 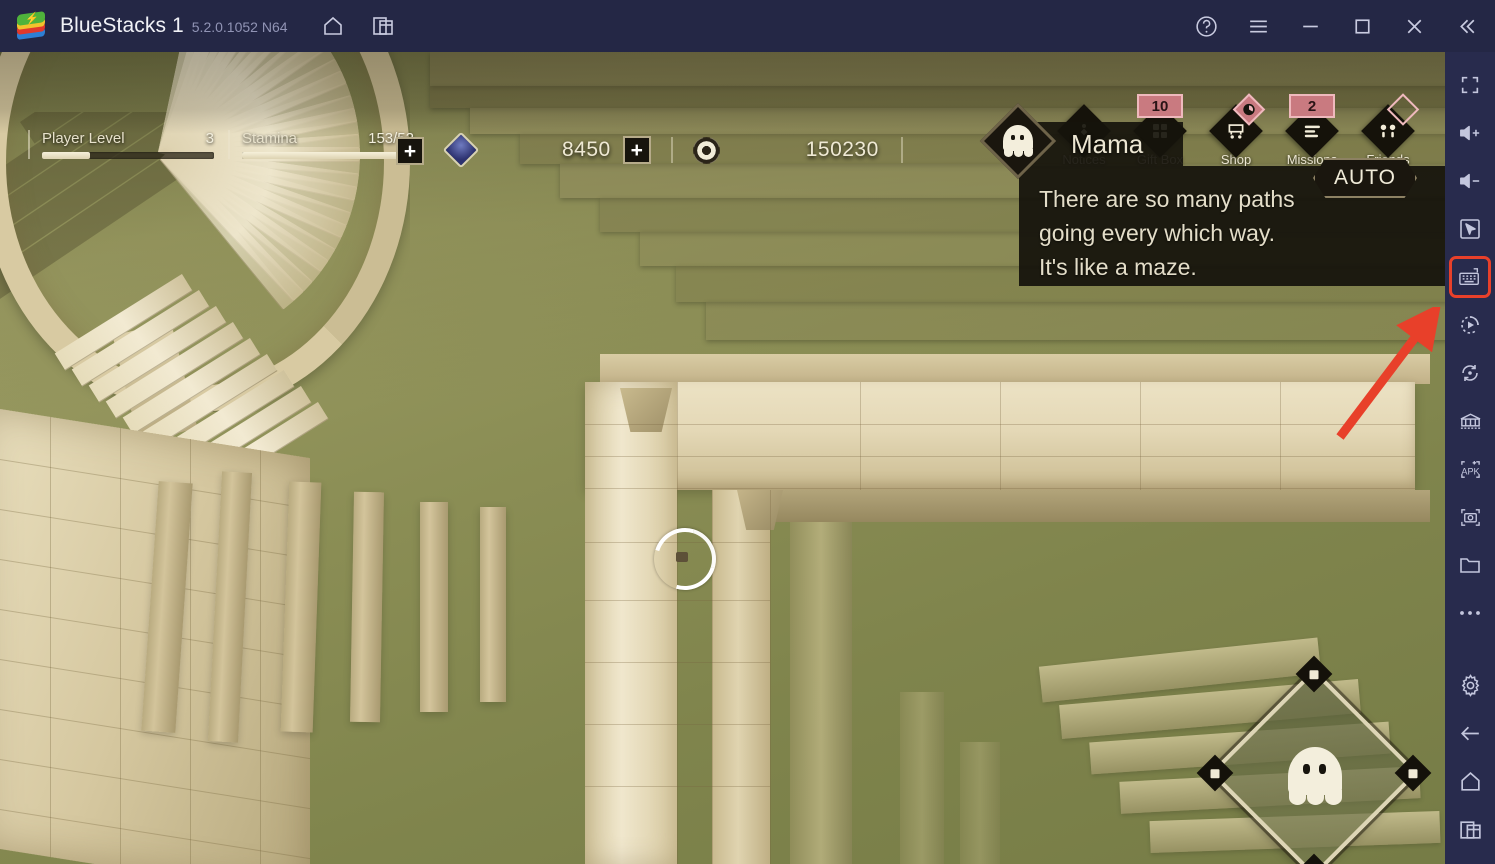 I want to click on more-options-icon, so click(x=1470, y=613).